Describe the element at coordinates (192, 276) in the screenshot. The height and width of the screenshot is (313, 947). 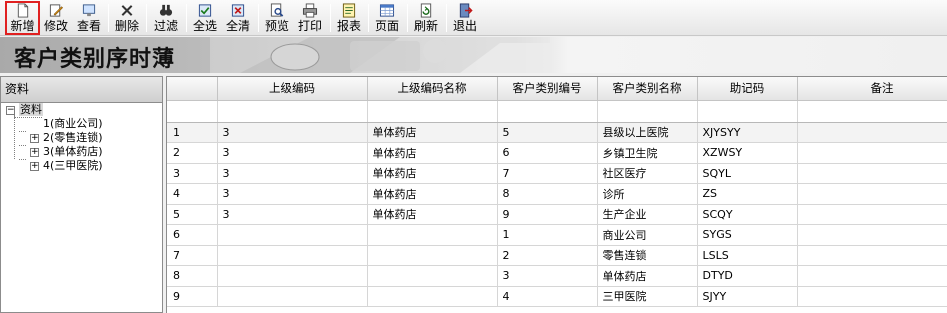
I see `row-number: 8` at that location.